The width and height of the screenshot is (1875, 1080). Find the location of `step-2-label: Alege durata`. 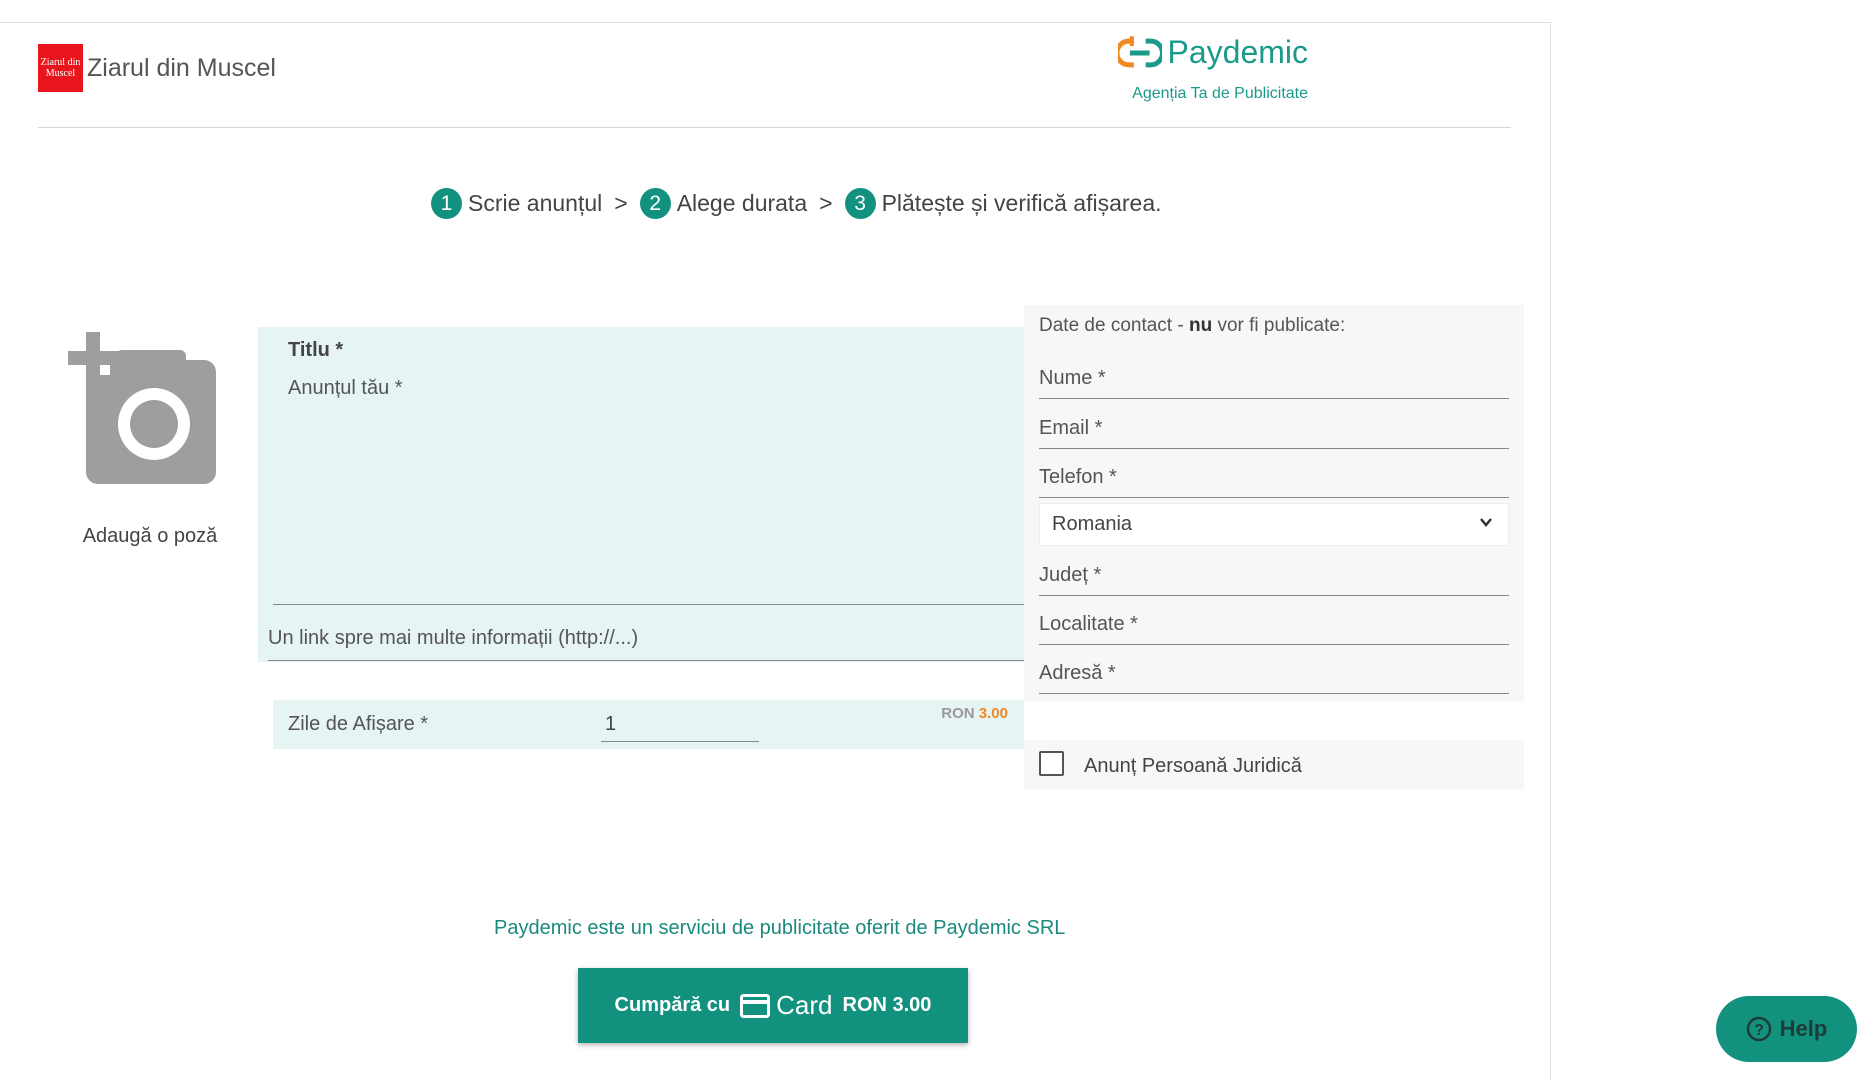

step-2-label: Alege durata is located at coordinates (742, 203).